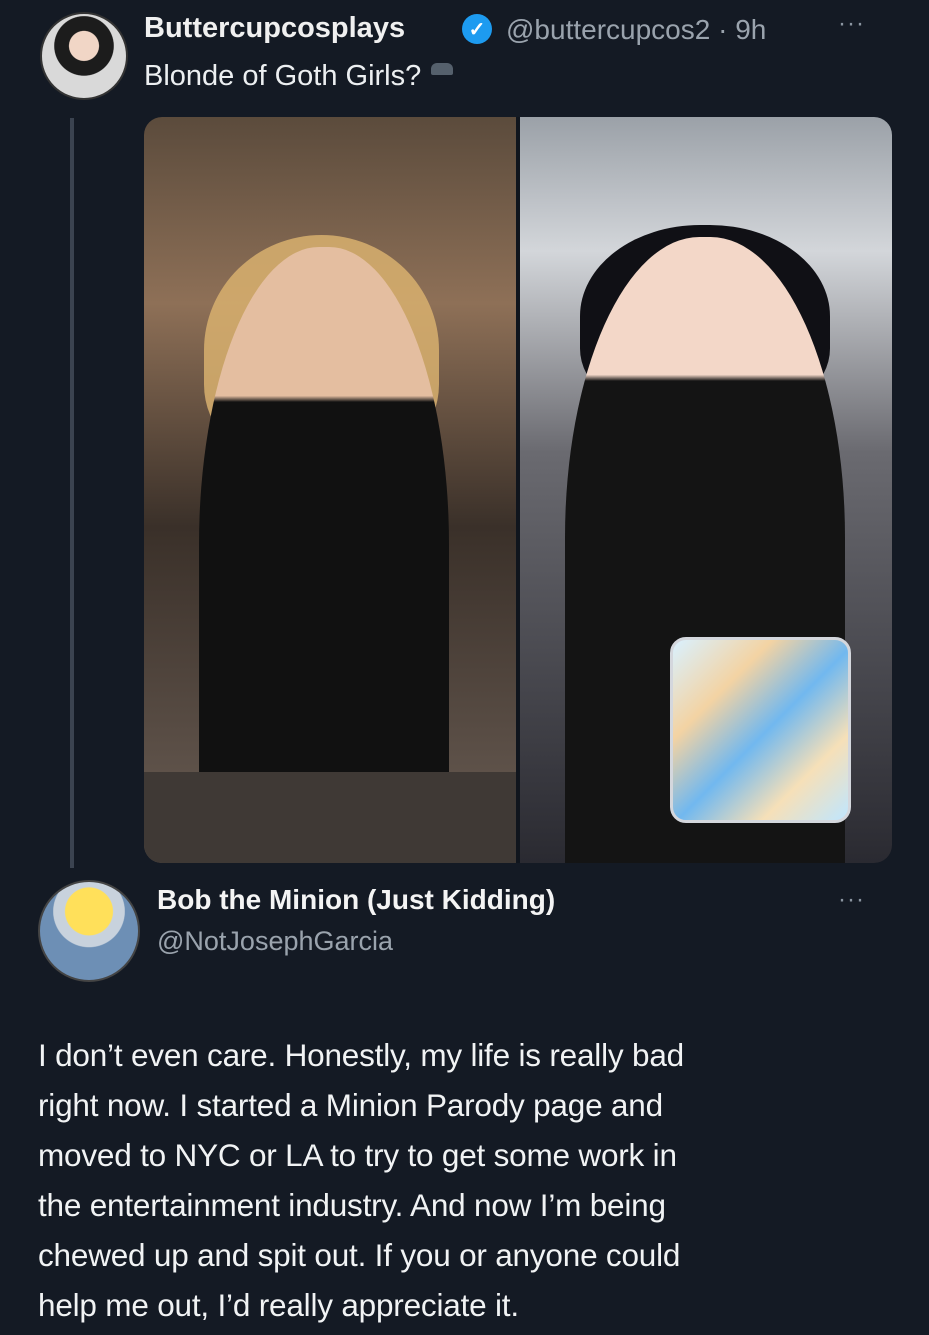 This screenshot has height=1335, width=929. Describe the element at coordinates (477, 29) in the screenshot. I see `verified-badge-icon: ✓` at that location.